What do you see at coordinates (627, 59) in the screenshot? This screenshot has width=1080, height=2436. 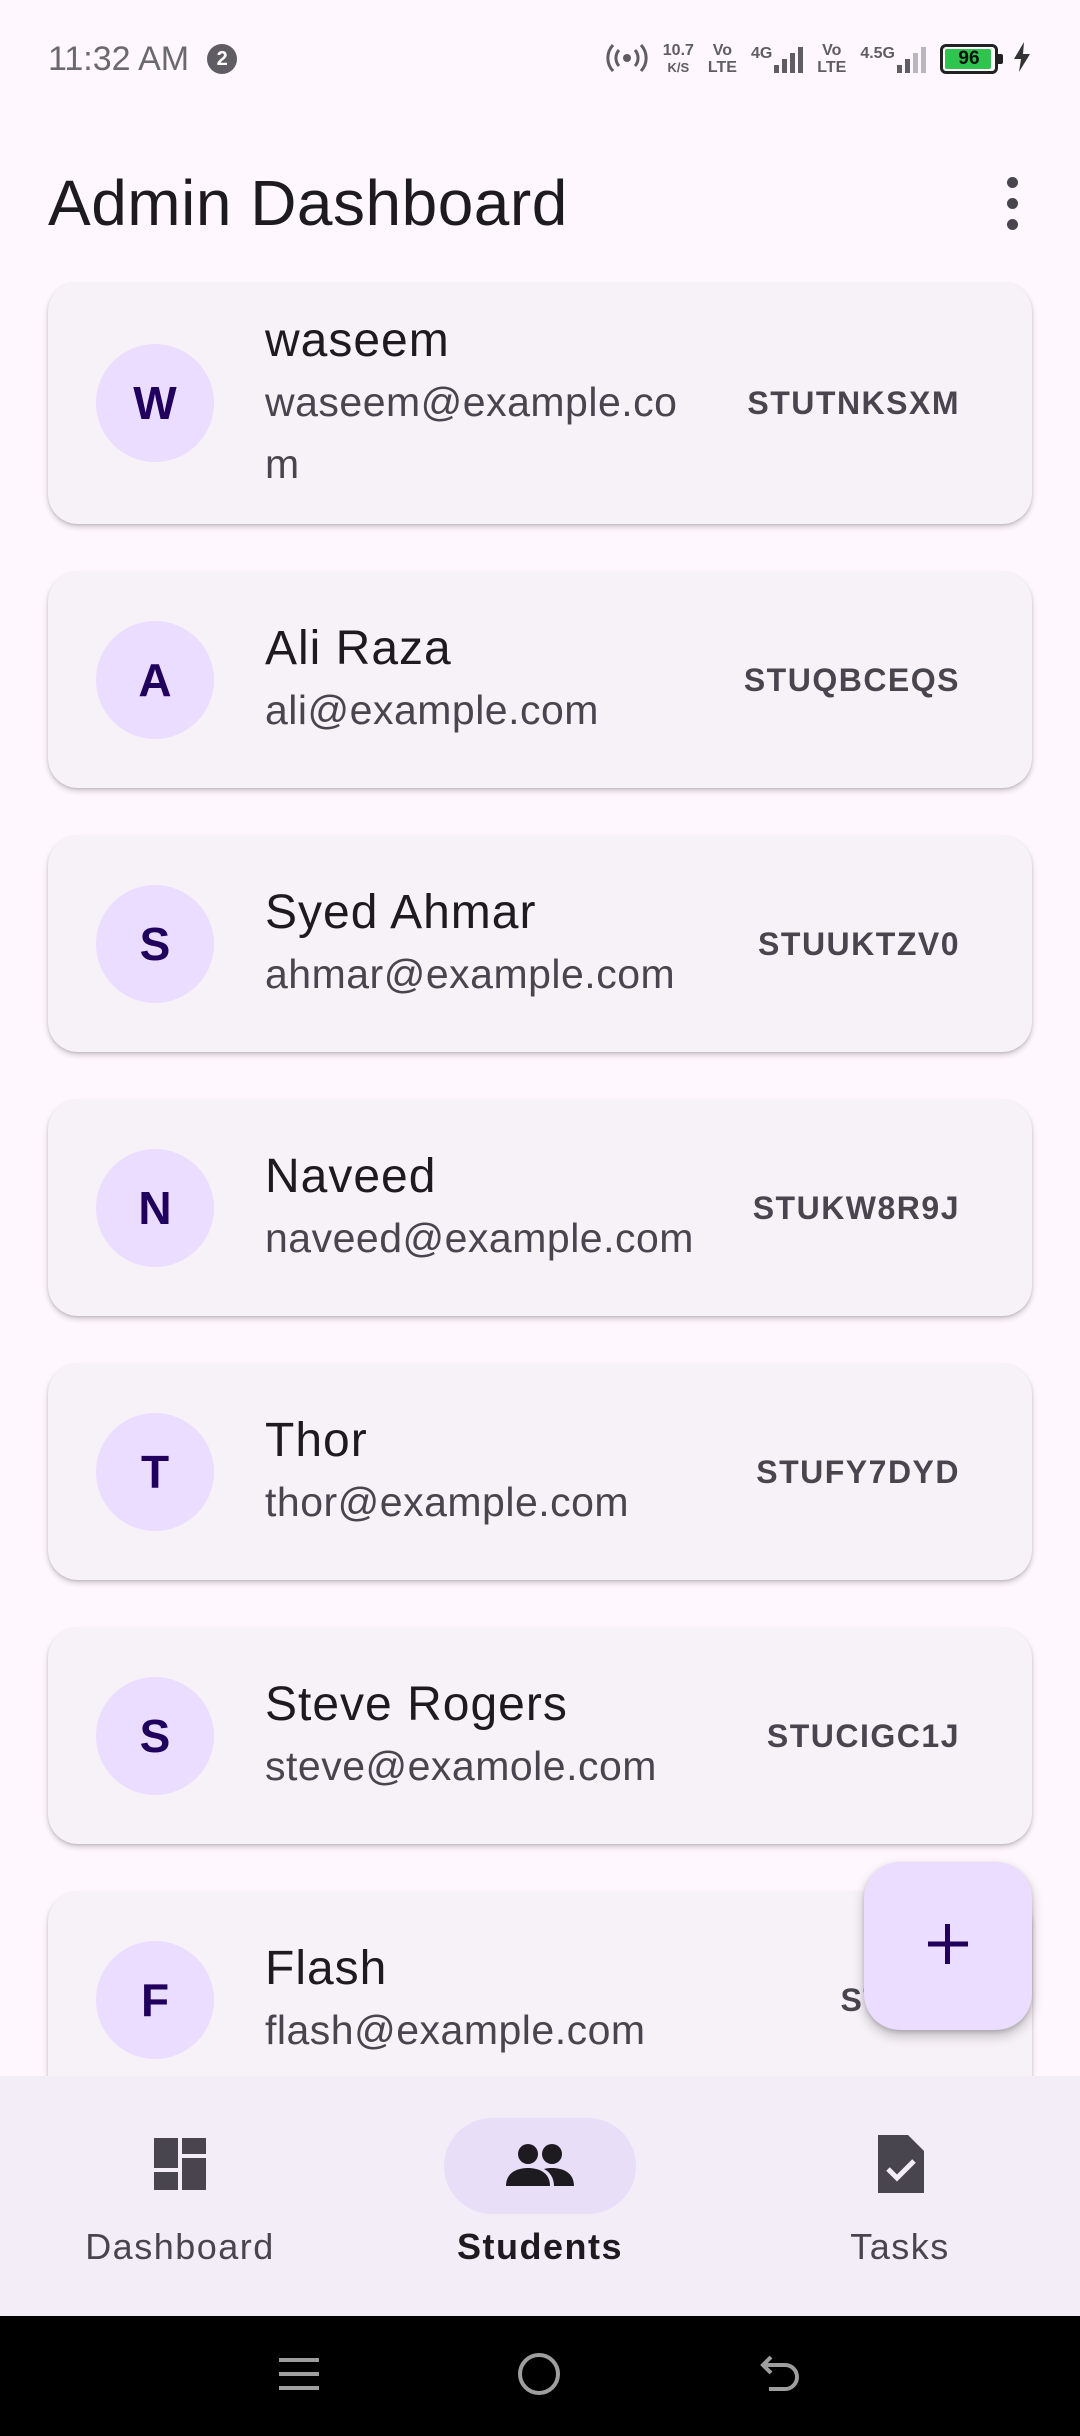 I see `hotspot-icon` at bounding box center [627, 59].